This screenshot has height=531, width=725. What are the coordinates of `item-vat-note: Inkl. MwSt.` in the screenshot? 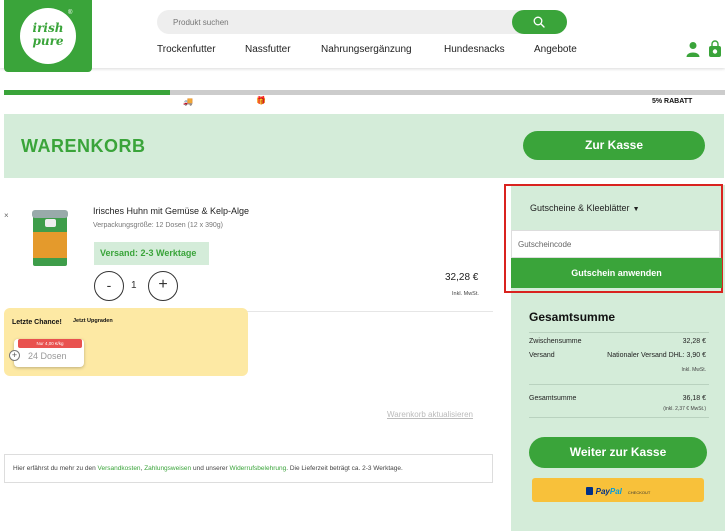 It's located at (465, 294).